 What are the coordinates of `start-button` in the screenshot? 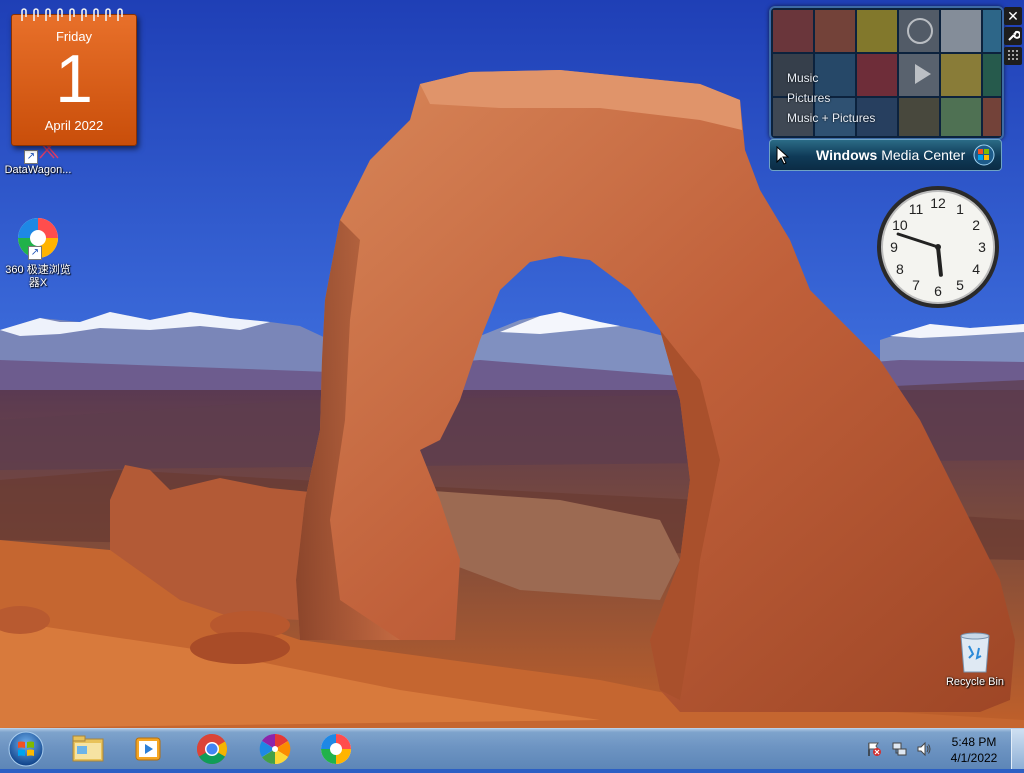 It's located at (26, 749).